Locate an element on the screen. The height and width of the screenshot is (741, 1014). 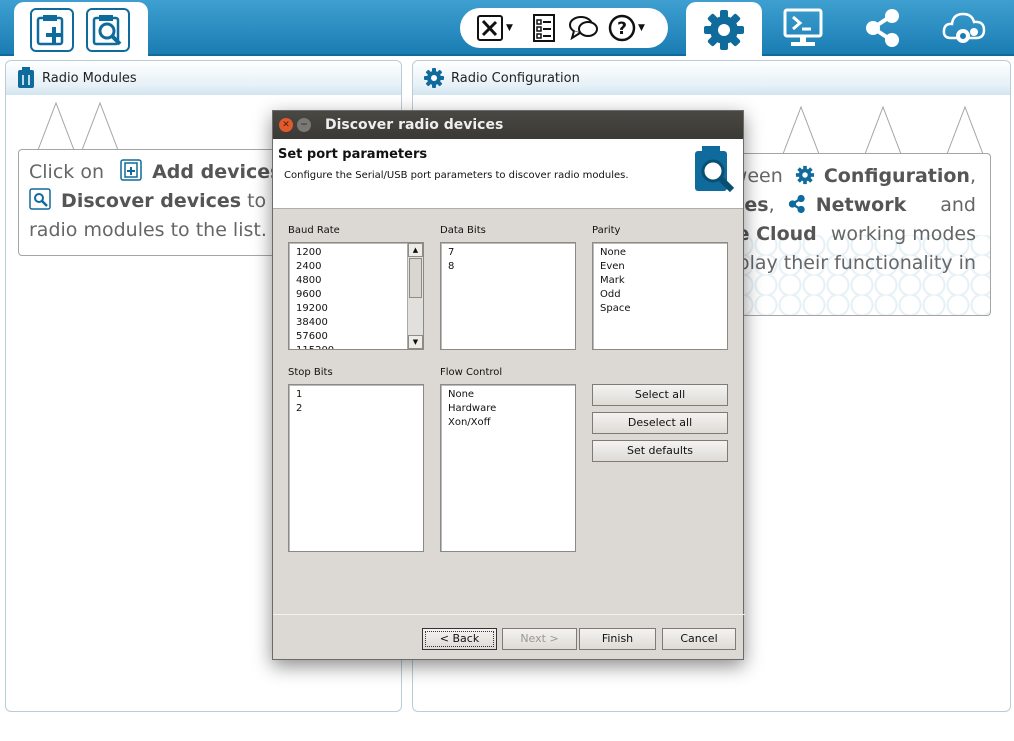
finish-button: Finish is located at coordinates (617, 639).